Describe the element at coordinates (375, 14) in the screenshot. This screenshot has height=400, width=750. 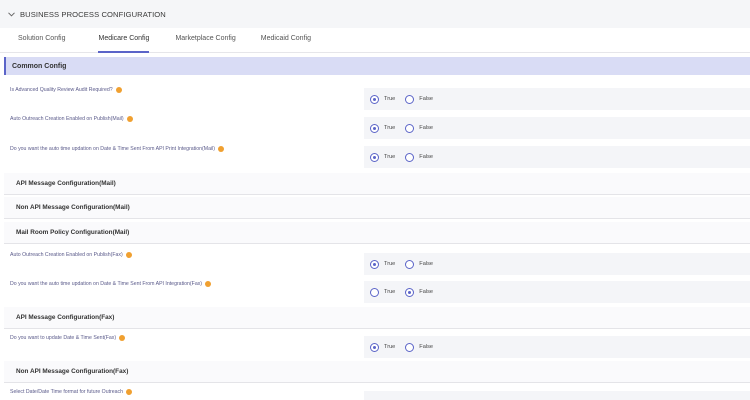
I see `business-process-config-header: BUSINESS PROCESS CONFIGURATION` at that location.